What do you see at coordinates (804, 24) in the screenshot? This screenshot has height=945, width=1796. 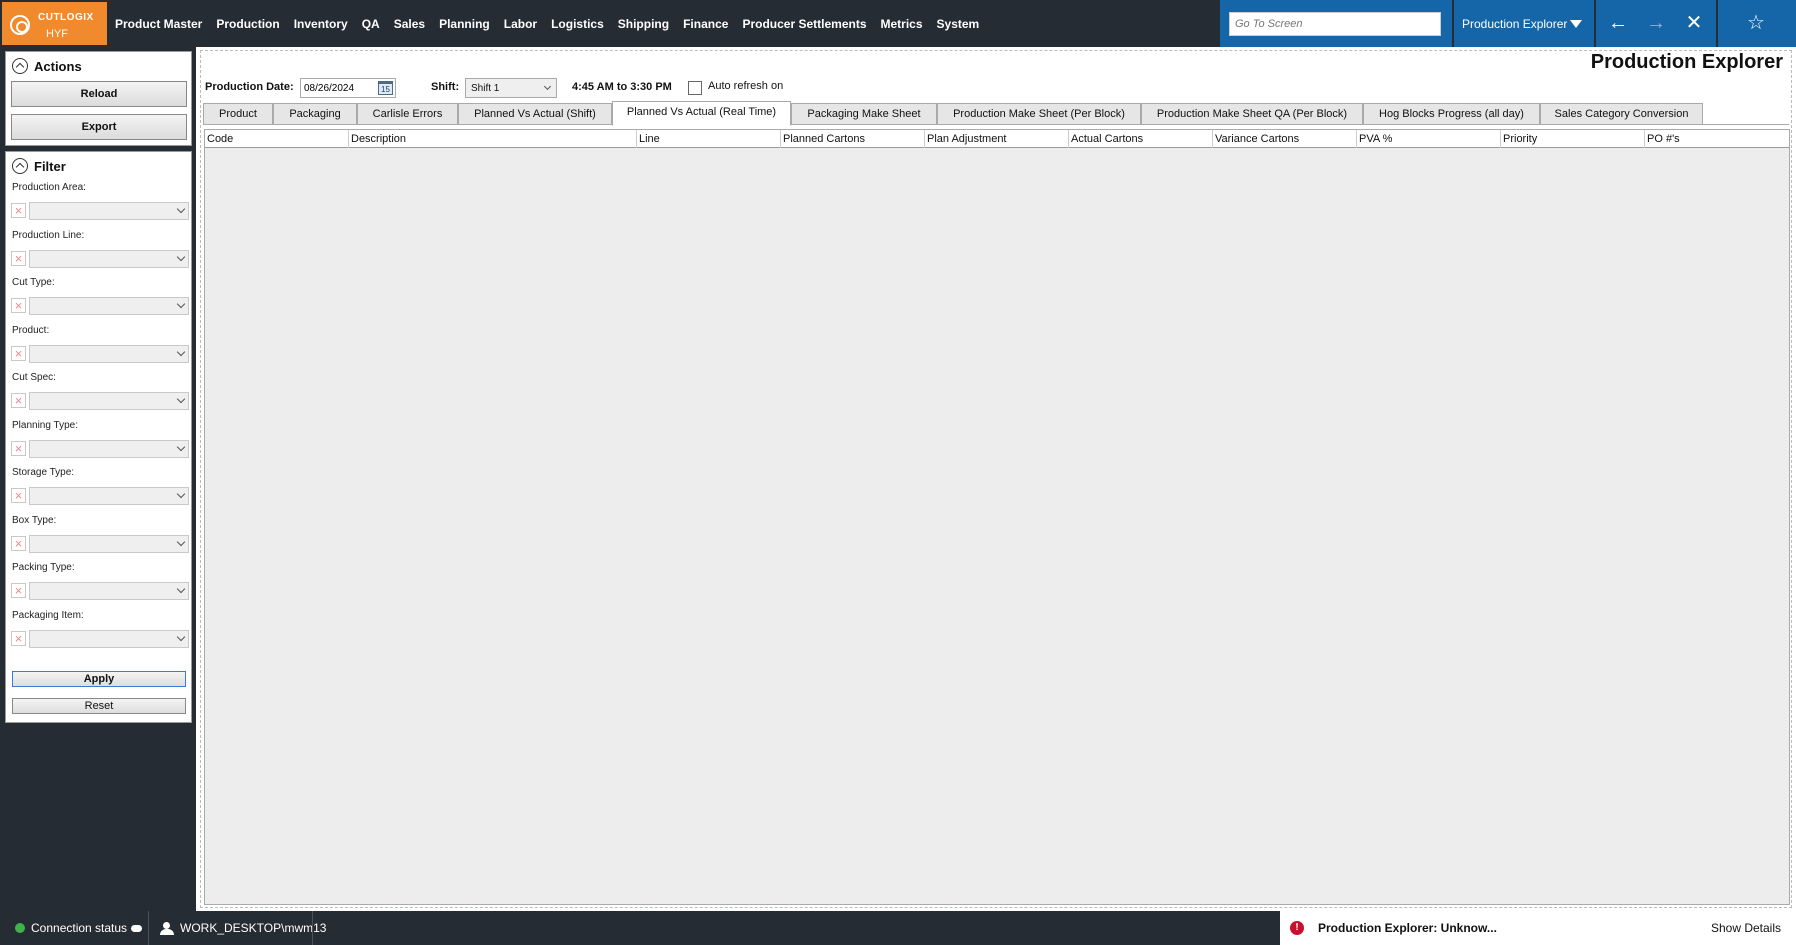 I see `nav-producer-settlements: Producer Settlements` at bounding box center [804, 24].